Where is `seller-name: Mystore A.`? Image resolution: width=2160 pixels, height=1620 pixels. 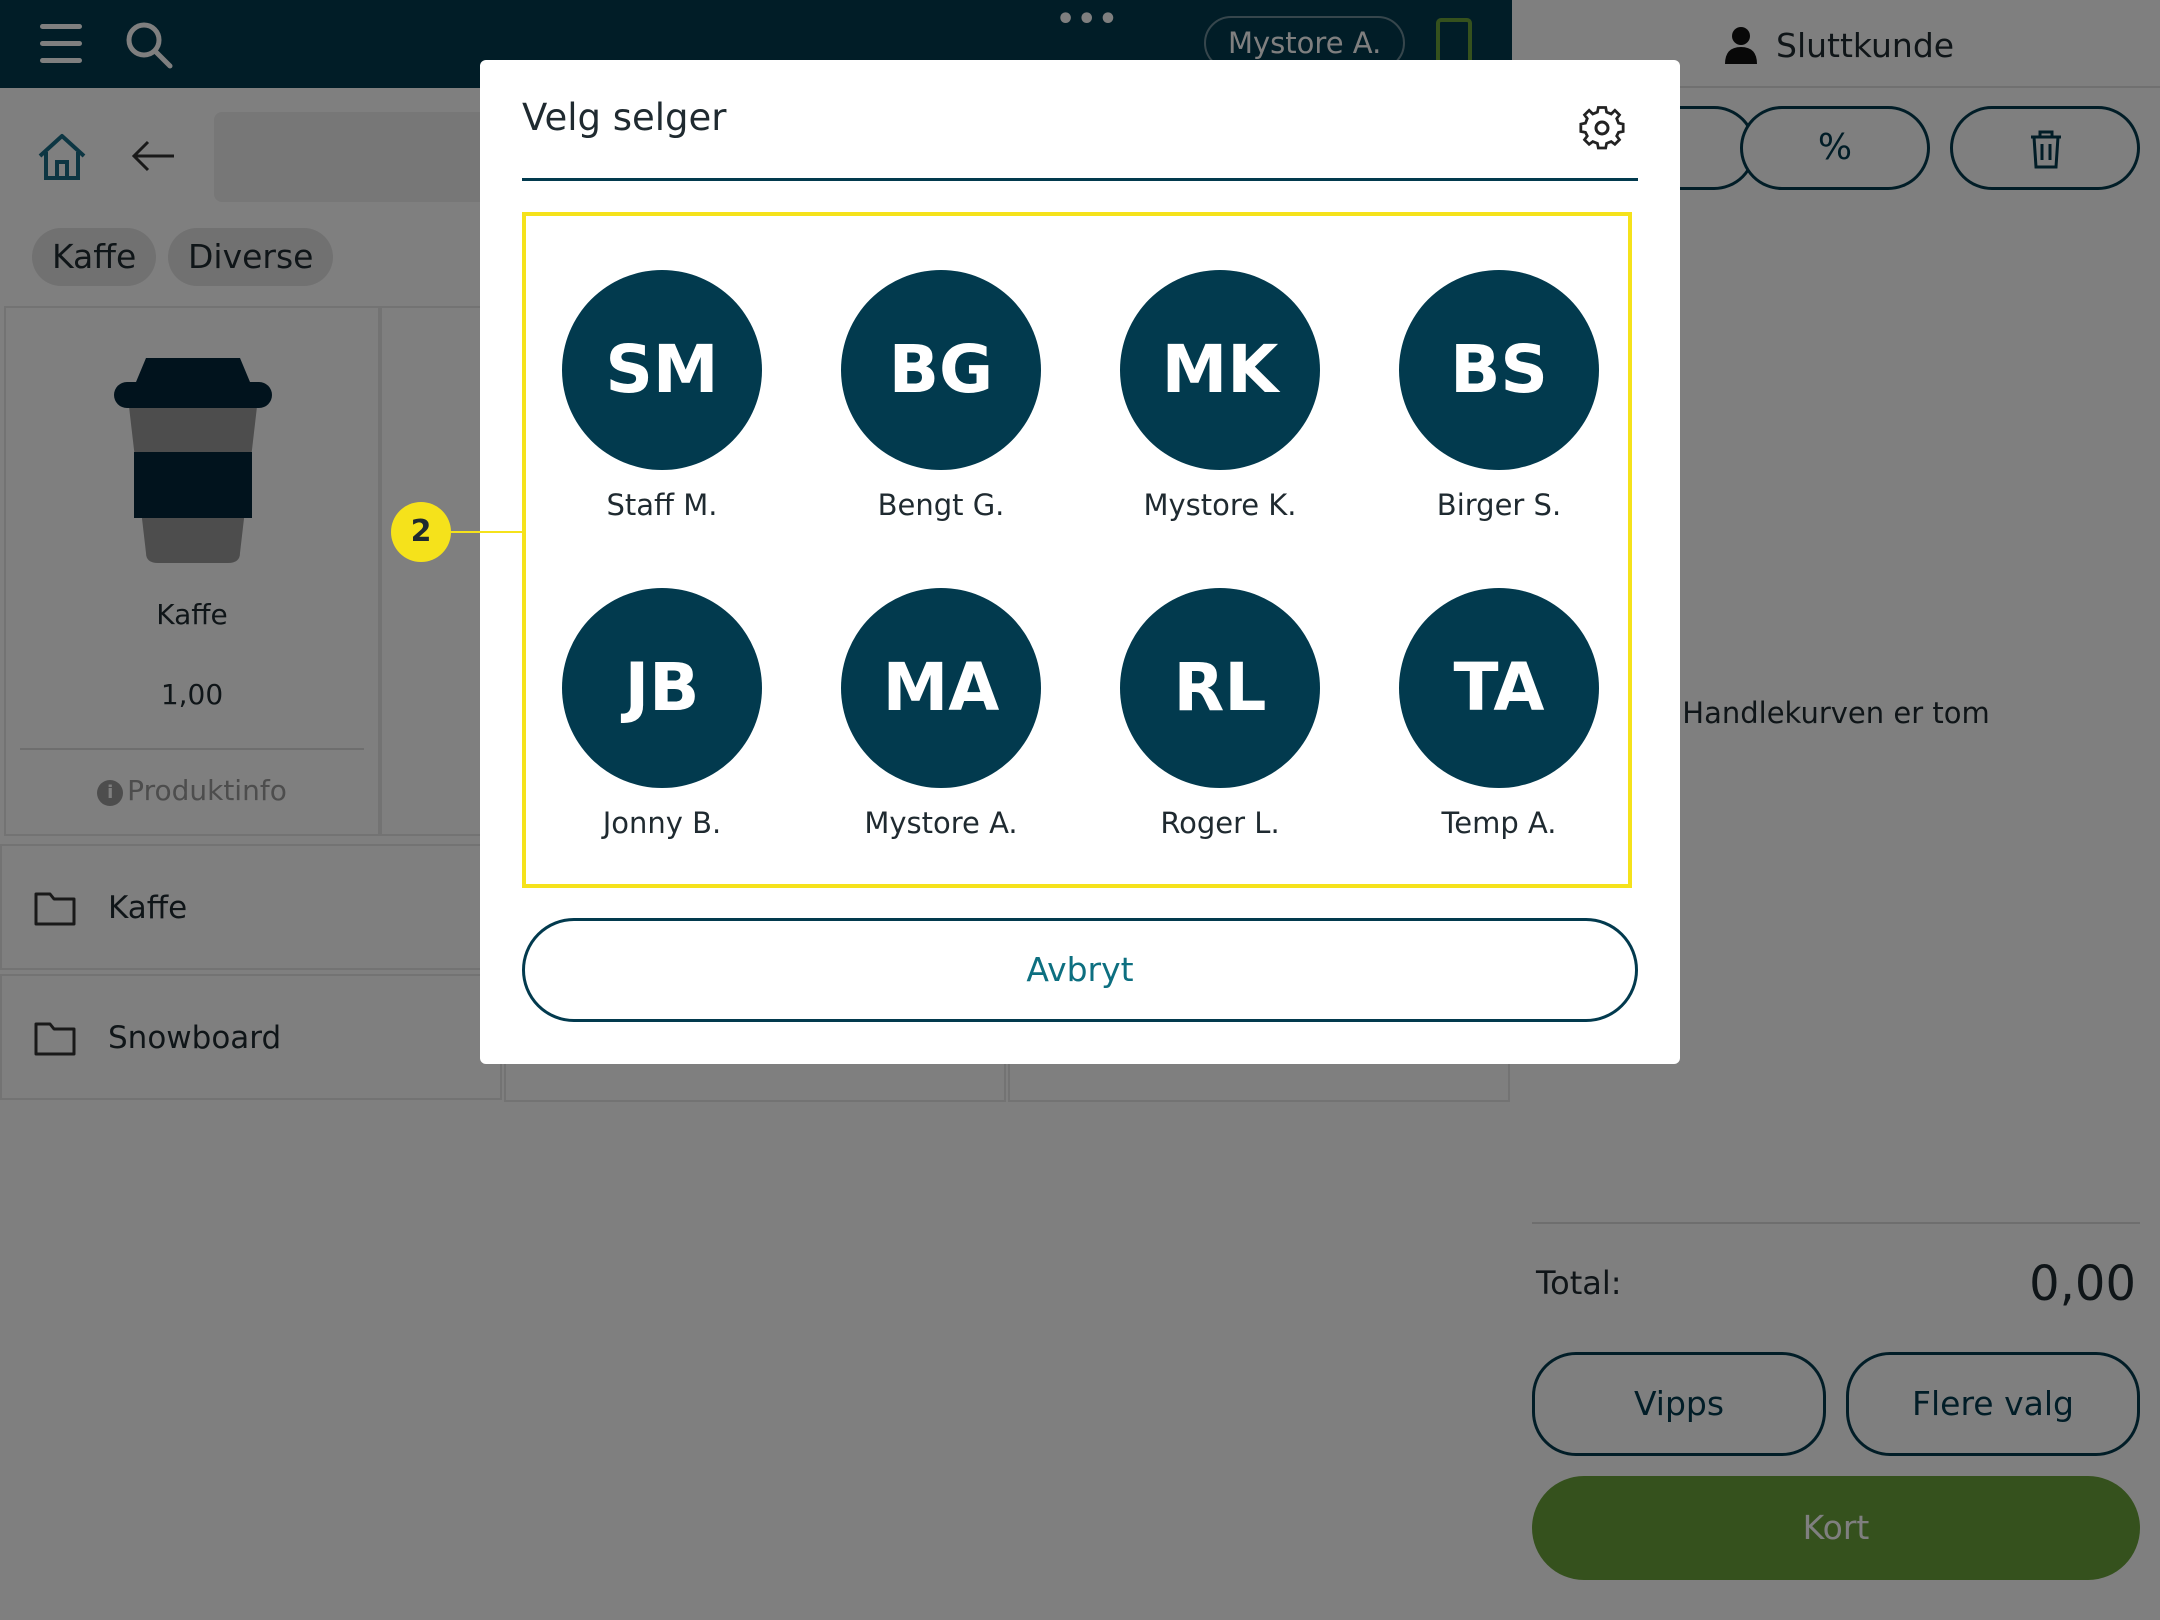
seller-name: Mystore A. is located at coordinates (941, 823).